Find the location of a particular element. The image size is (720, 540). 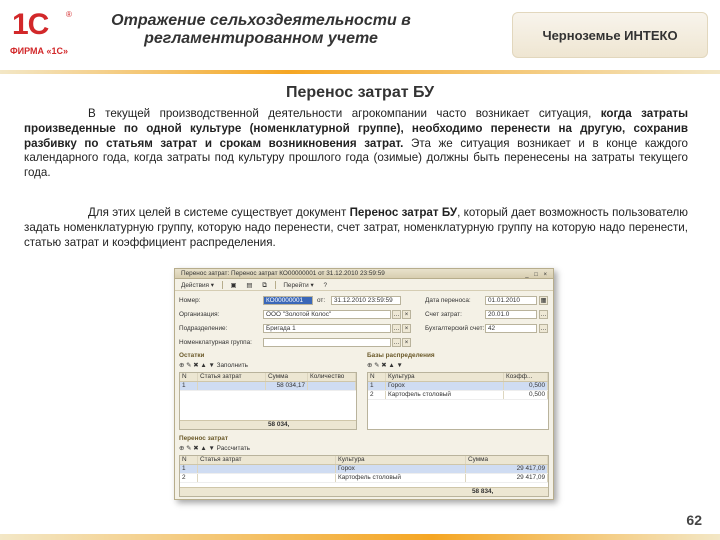

table-header: N Статья затрат Сумма Количество is located at coordinates (268, 377).